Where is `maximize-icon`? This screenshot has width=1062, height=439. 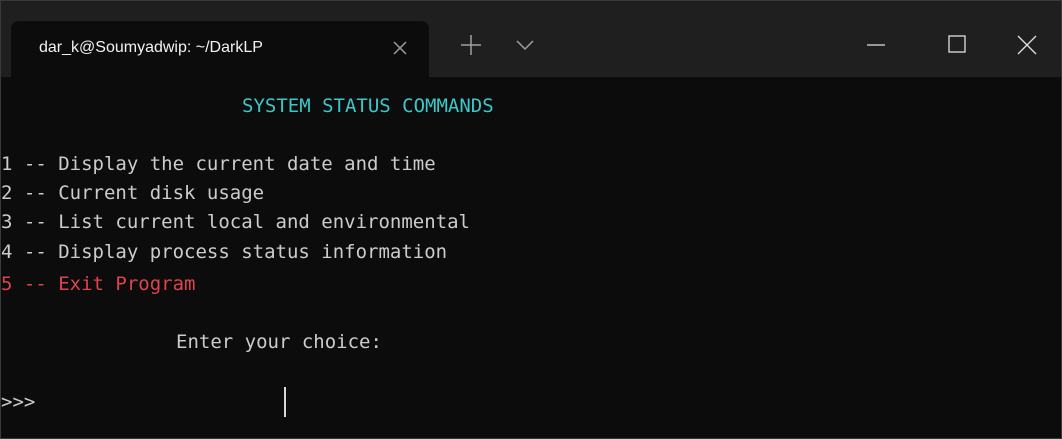
maximize-icon is located at coordinates (957, 45).